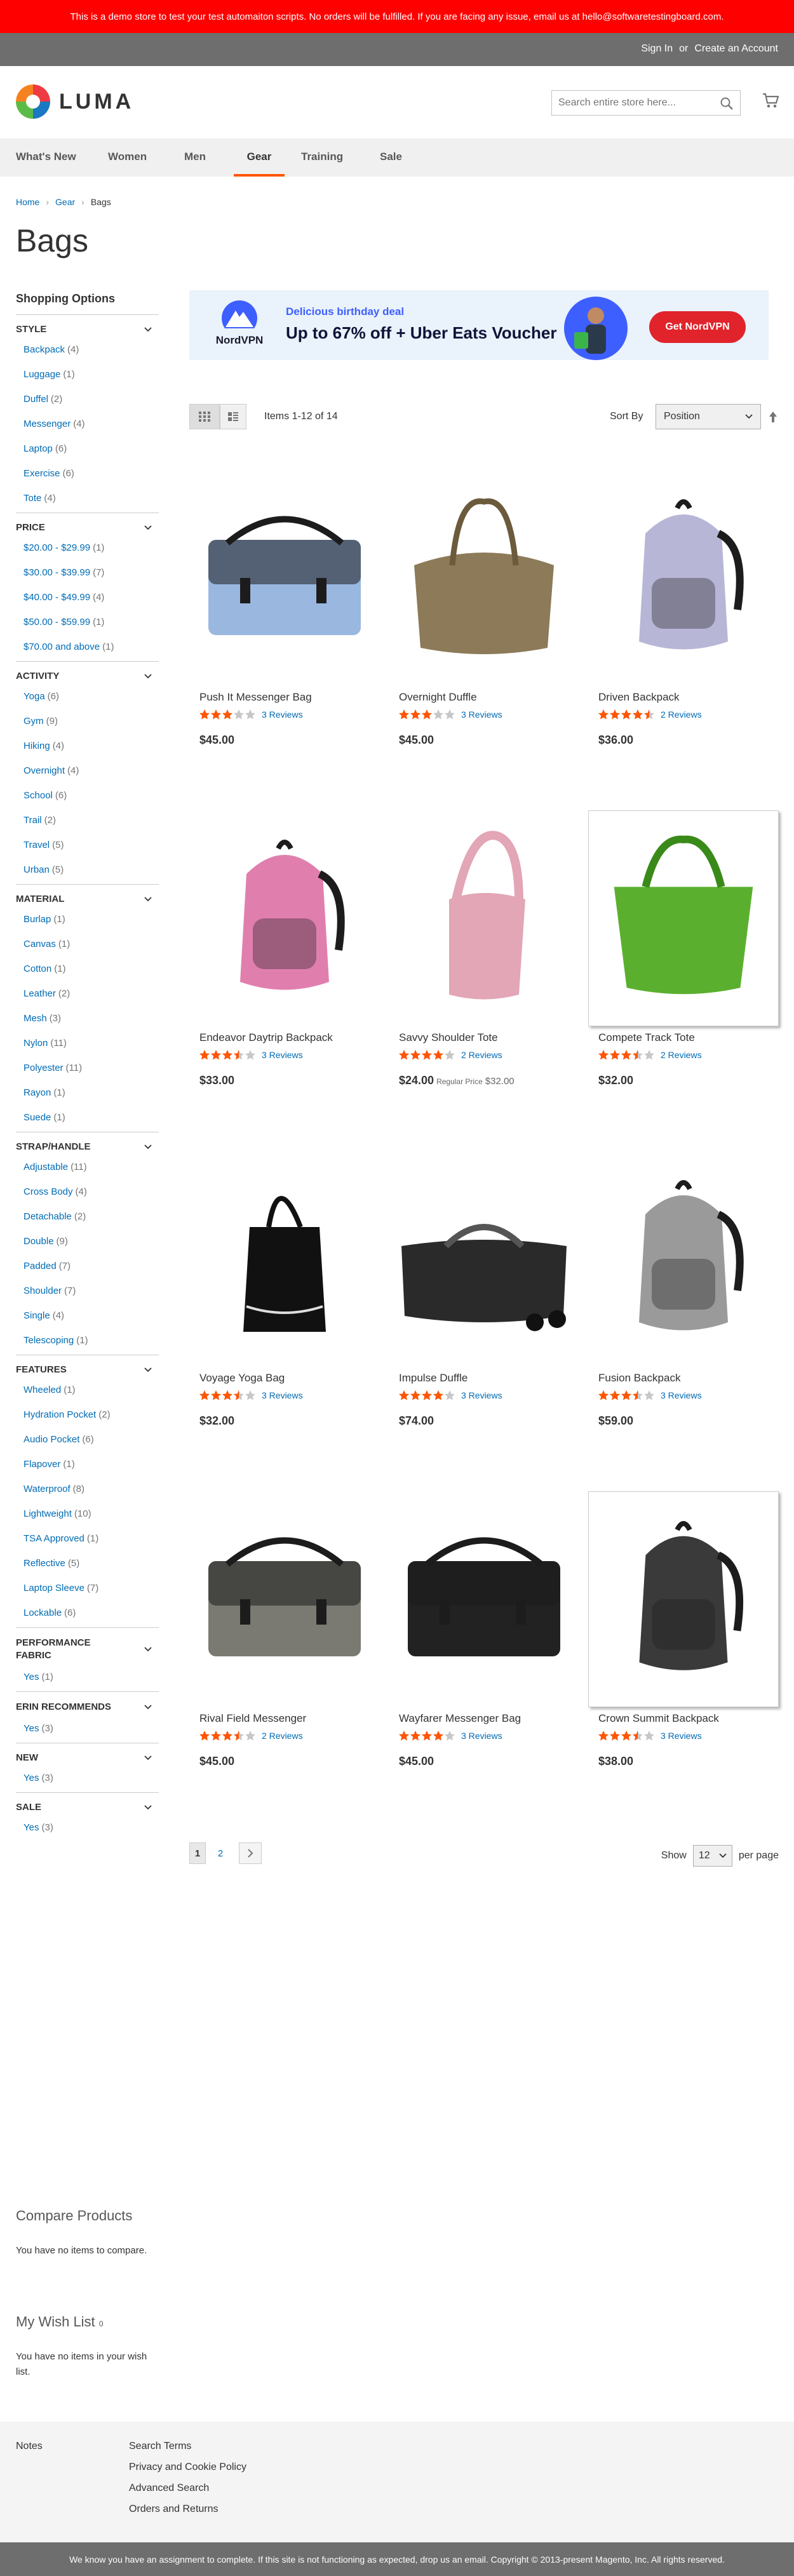 This screenshot has height=2576, width=794. What do you see at coordinates (91, 449) in the screenshot?
I see `filter-option: Laptop (6)` at bounding box center [91, 449].